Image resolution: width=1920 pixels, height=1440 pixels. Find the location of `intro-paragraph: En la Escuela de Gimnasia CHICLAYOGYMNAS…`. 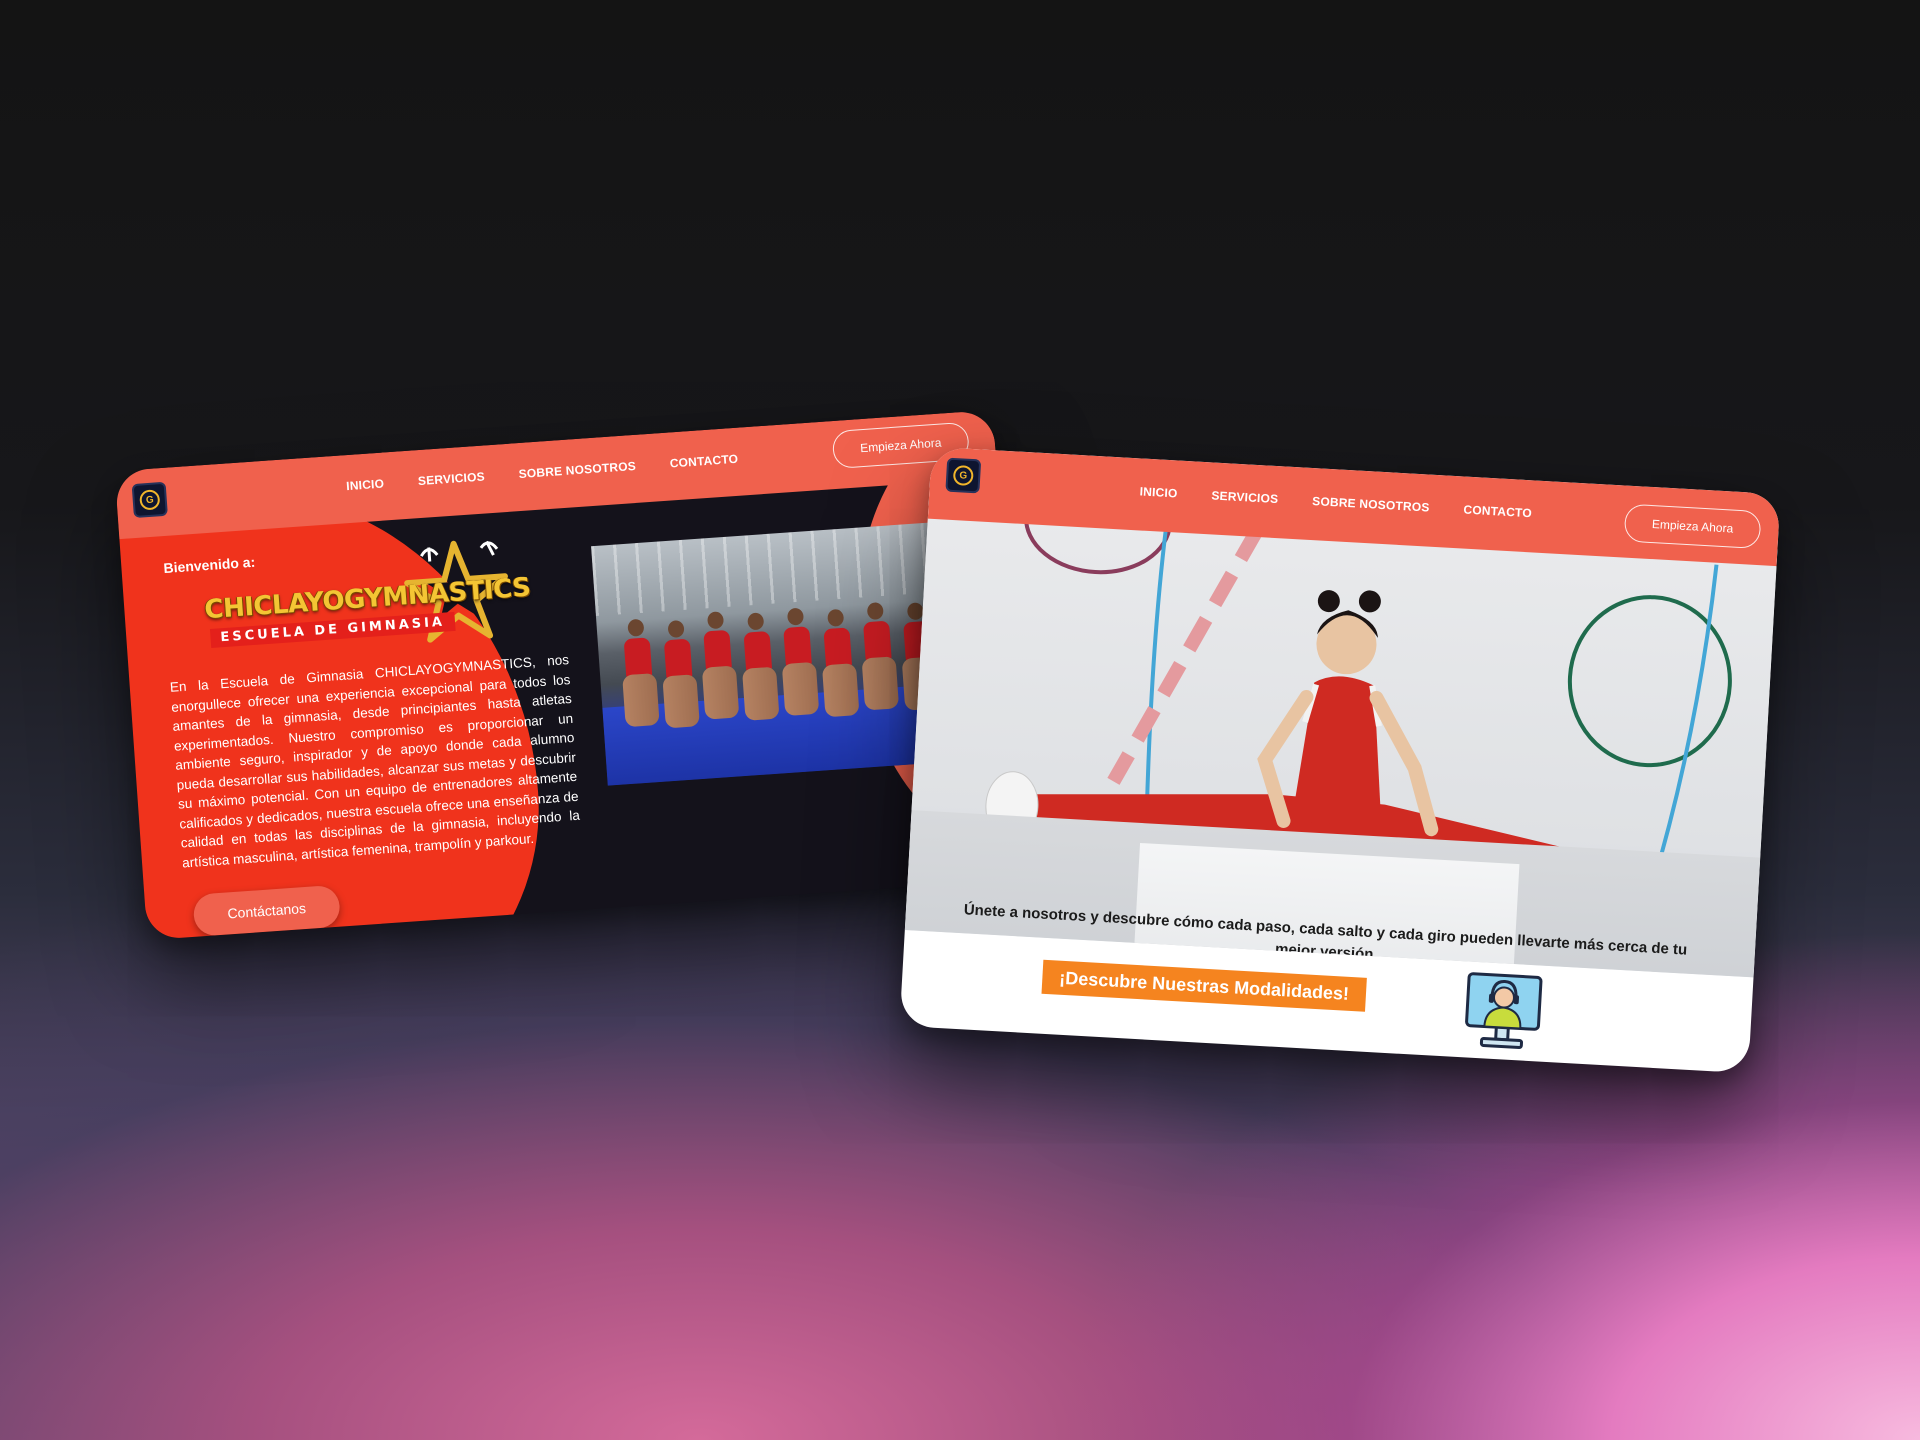

intro-paragraph: En la Escuela de Gimnasia CHICLAYOGYMNAS… is located at coordinates (375, 761).